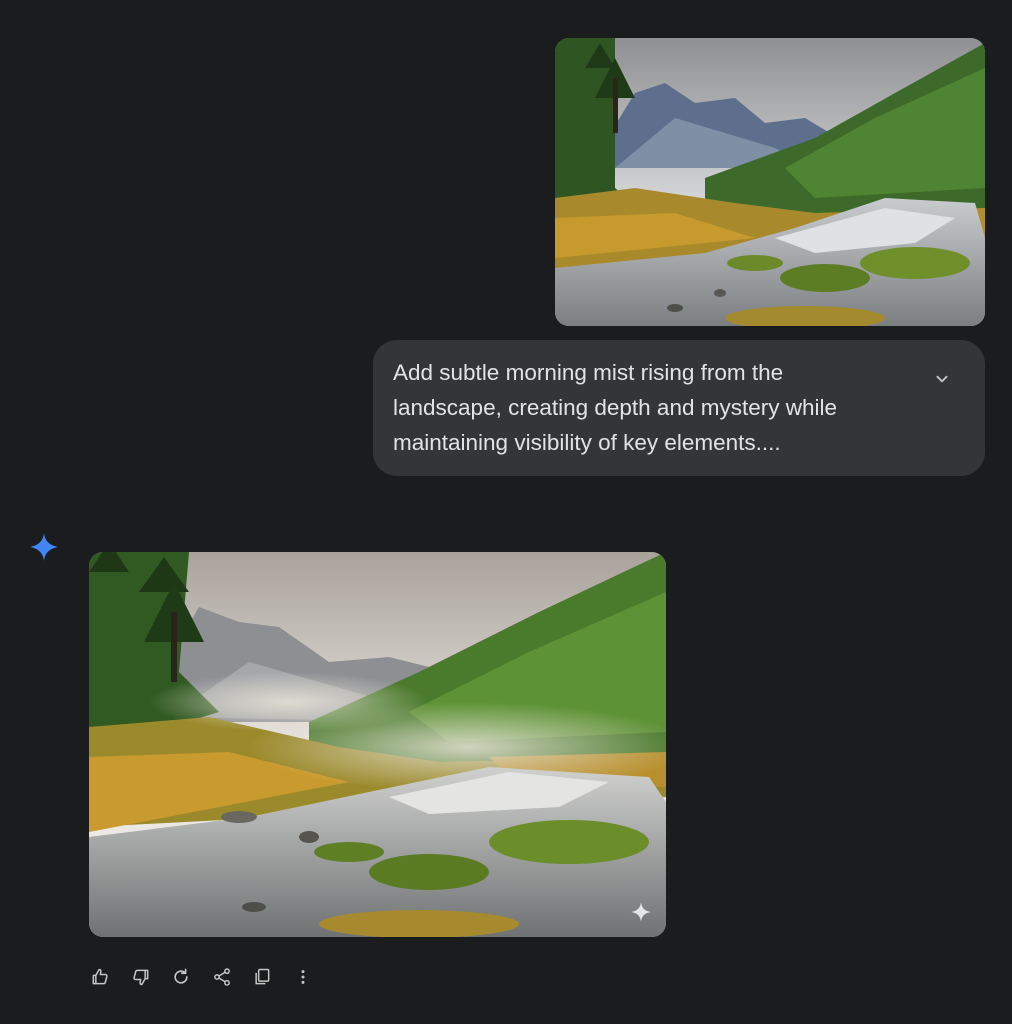 This screenshot has height=1024, width=1012. What do you see at coordinates (141, 977) in the screenshot?
I see `thumbs-down-icon` at bounding box center [141, 977].